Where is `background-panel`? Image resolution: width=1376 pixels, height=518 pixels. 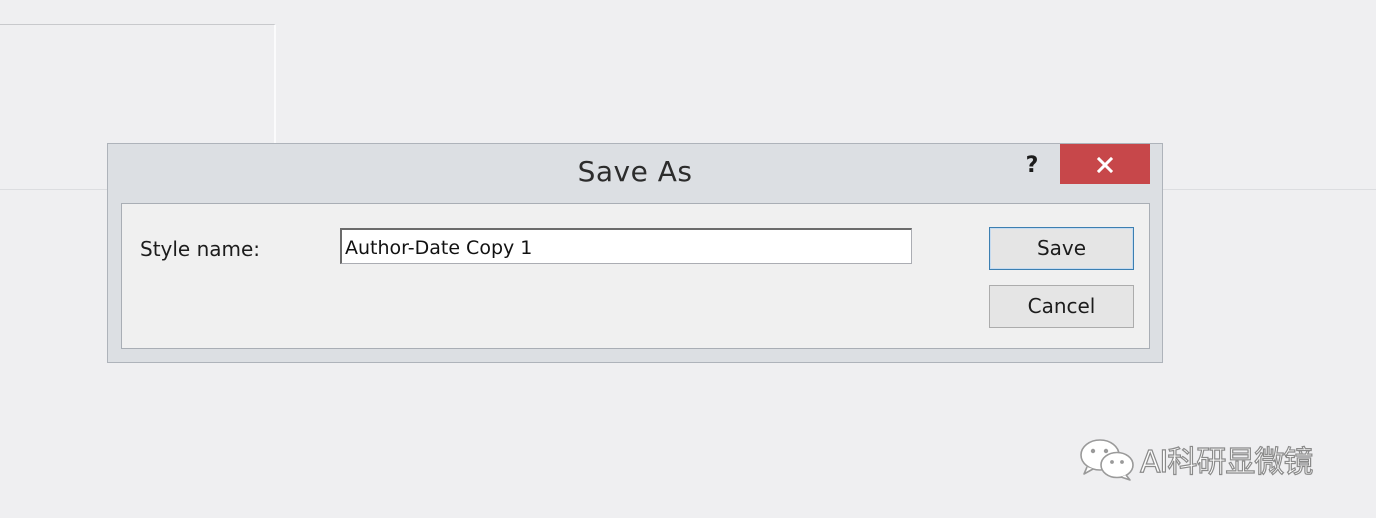 background-panel is located at coordinates (138, 93).